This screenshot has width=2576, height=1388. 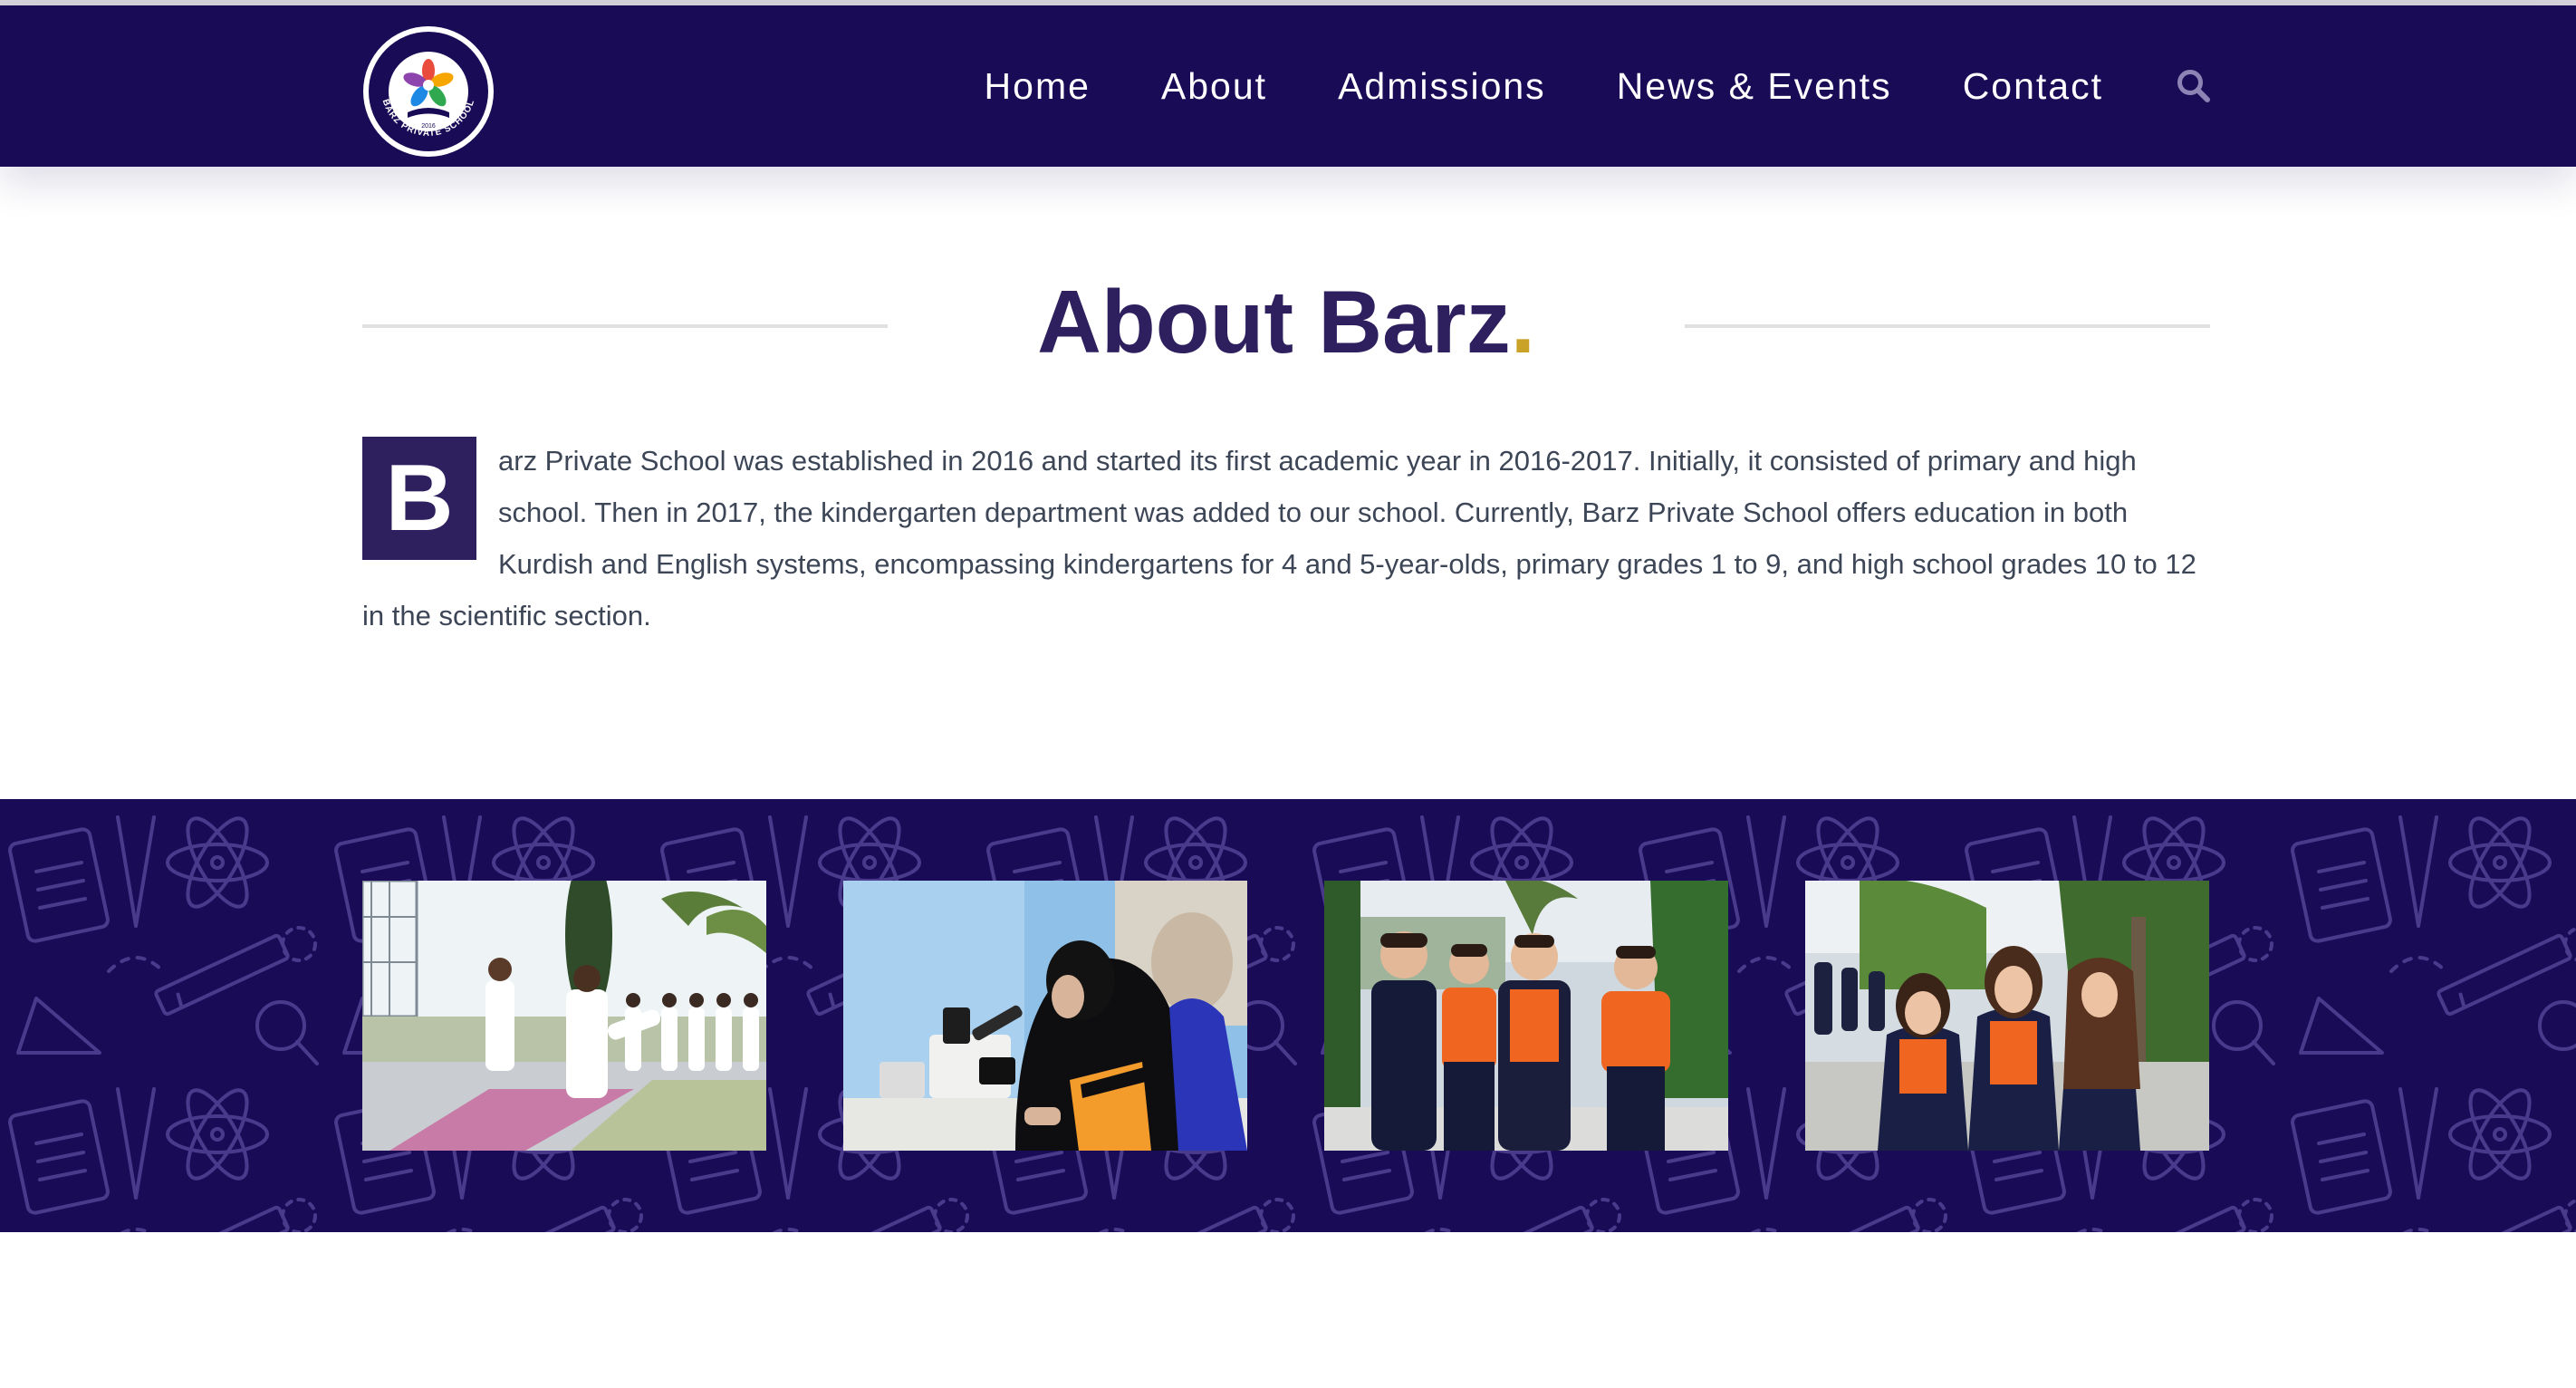 What do you see at coordinates (1754, 86) in the screenshot?
I see `nav-news-events: News & Events` at bounding box center [1754, 86].